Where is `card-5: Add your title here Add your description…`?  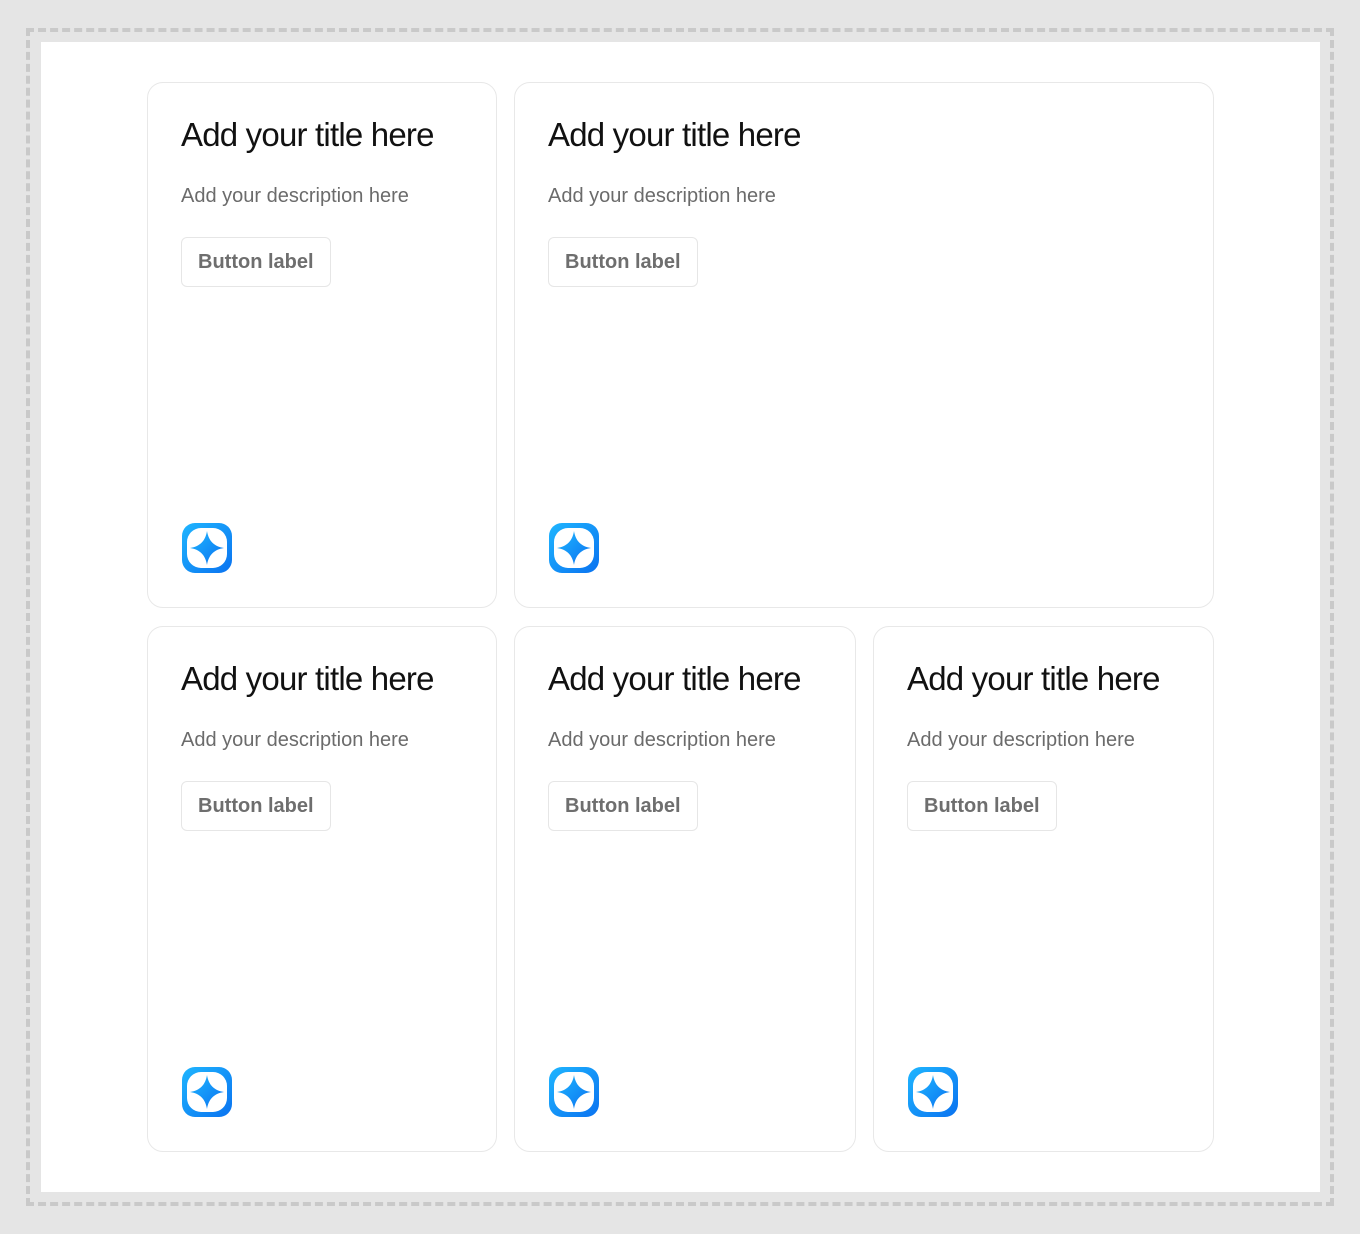
card-5: Add your title here Add your description… is located at coordinates (1043, 889).